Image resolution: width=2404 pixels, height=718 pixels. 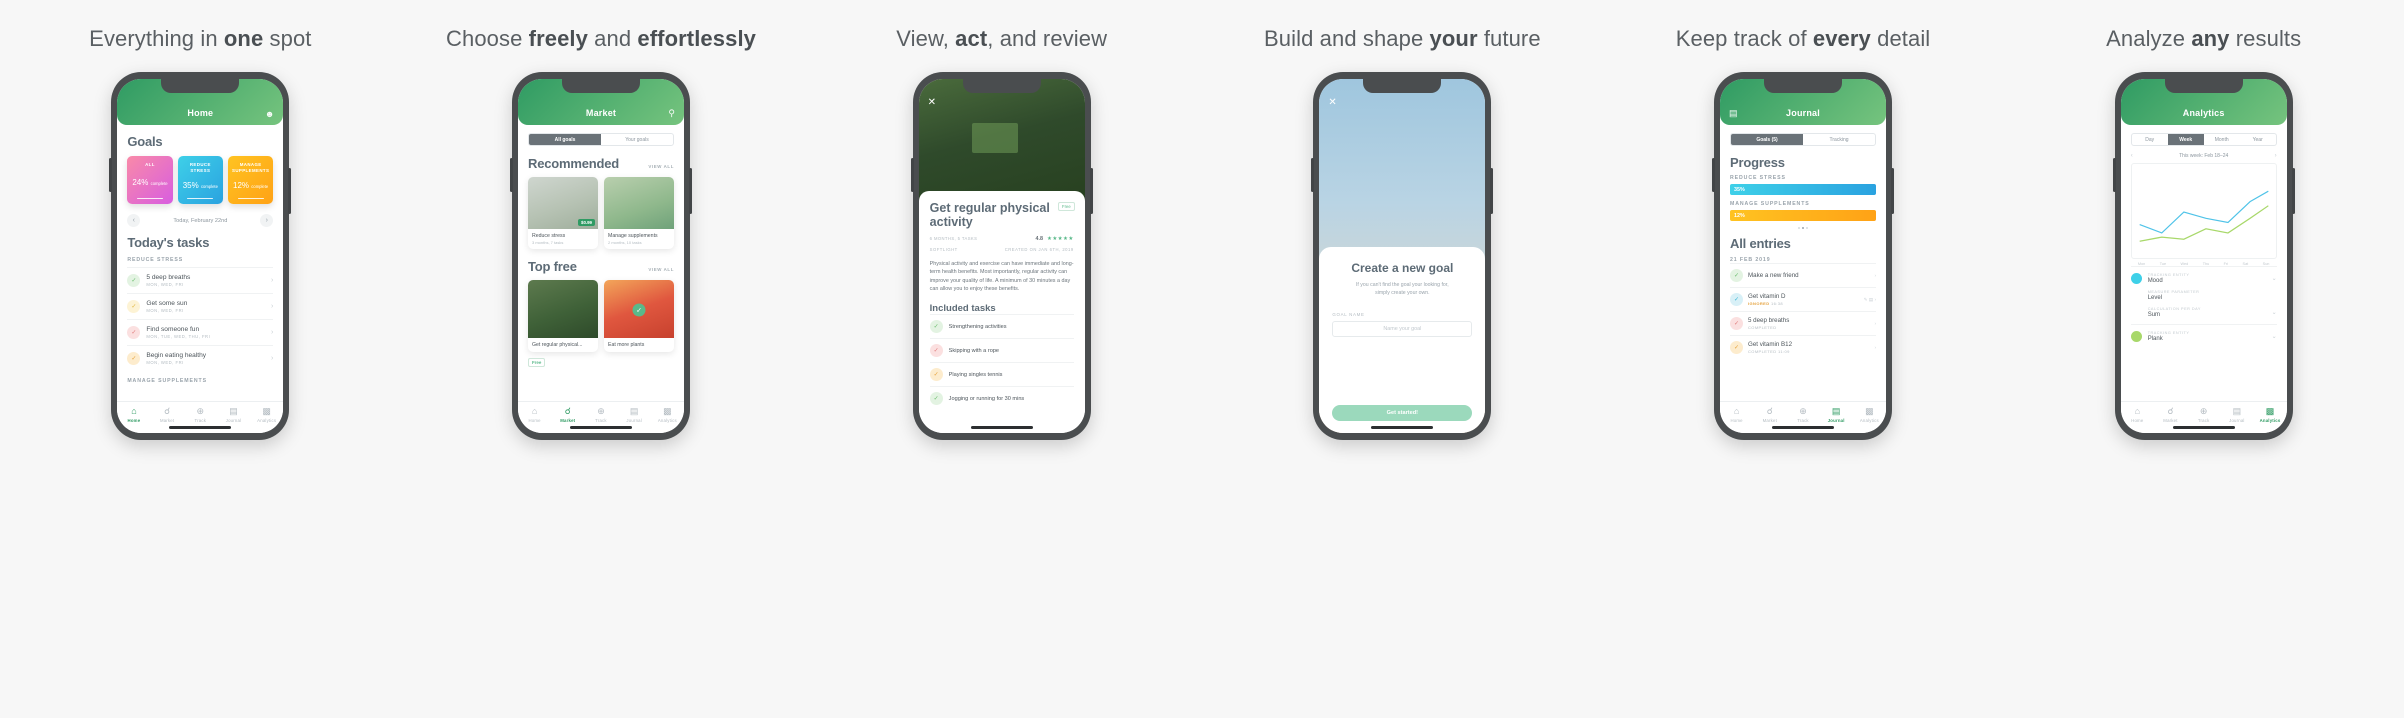 I want to click on range-tabs: Day Week Month Year, so click(x=2203, y=139).